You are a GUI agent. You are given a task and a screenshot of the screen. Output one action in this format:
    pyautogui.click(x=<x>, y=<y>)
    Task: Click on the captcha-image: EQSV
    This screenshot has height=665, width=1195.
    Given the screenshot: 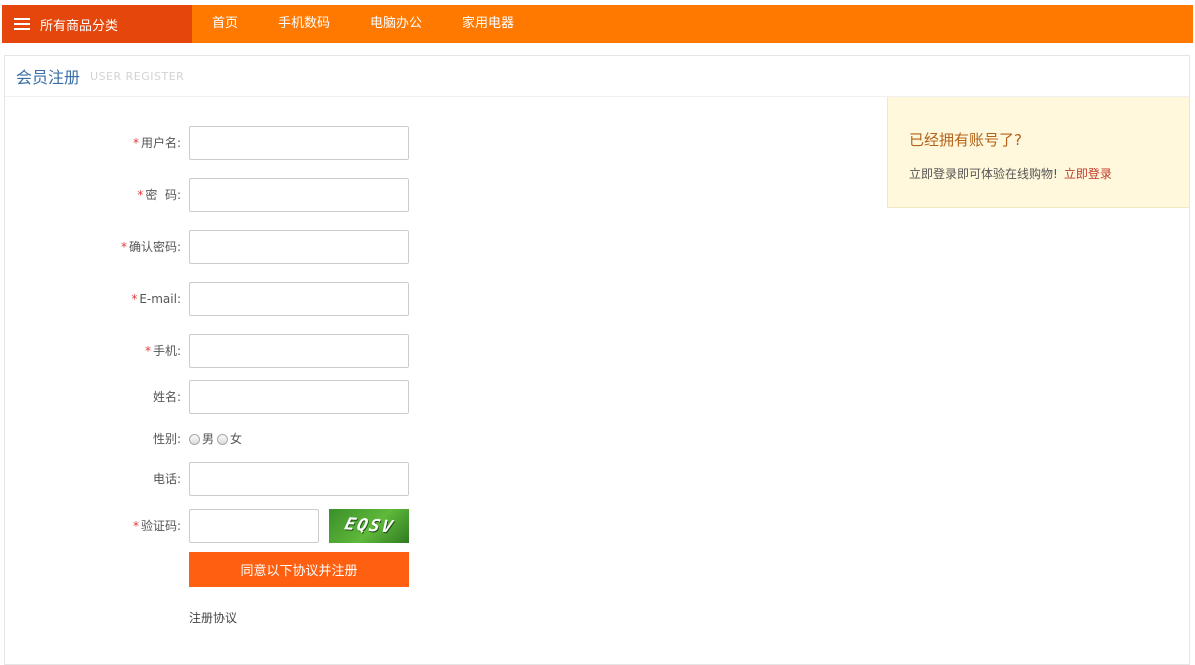 What is the action you would take?
    pyautogui.click(x=369, y=526)
    